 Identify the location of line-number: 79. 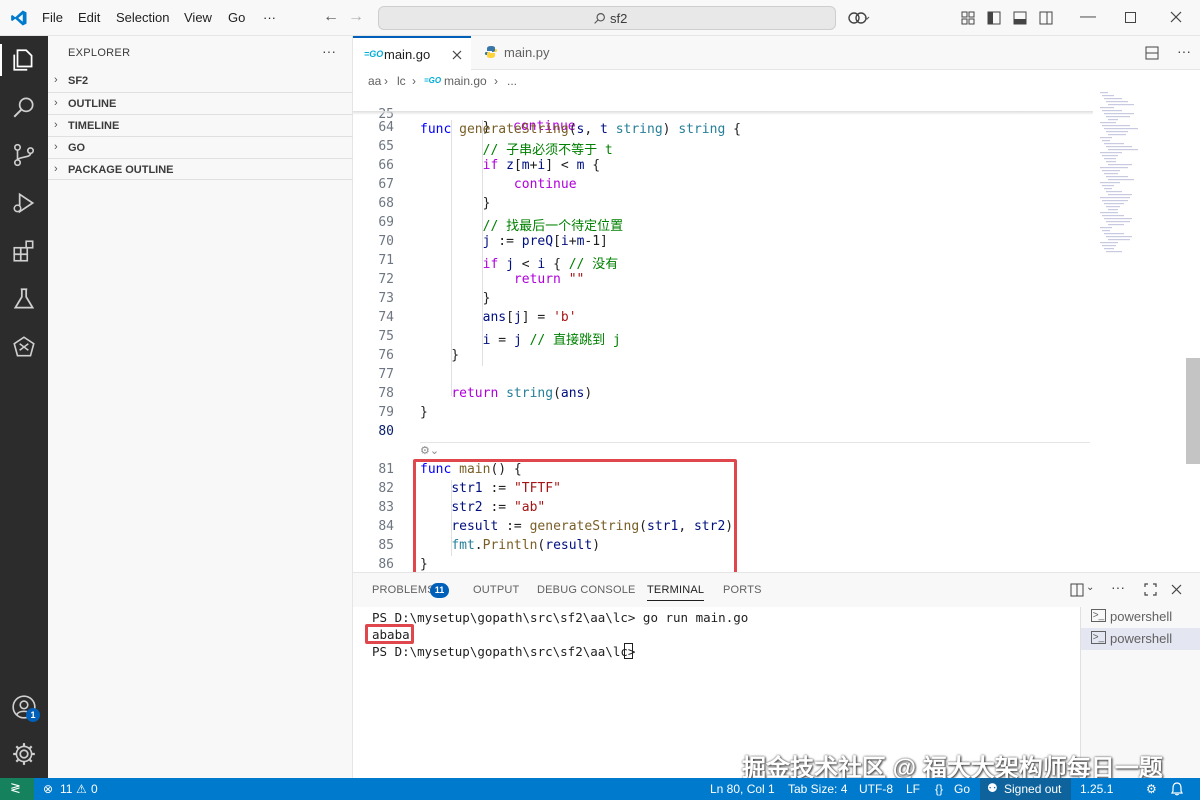
(386, 412).